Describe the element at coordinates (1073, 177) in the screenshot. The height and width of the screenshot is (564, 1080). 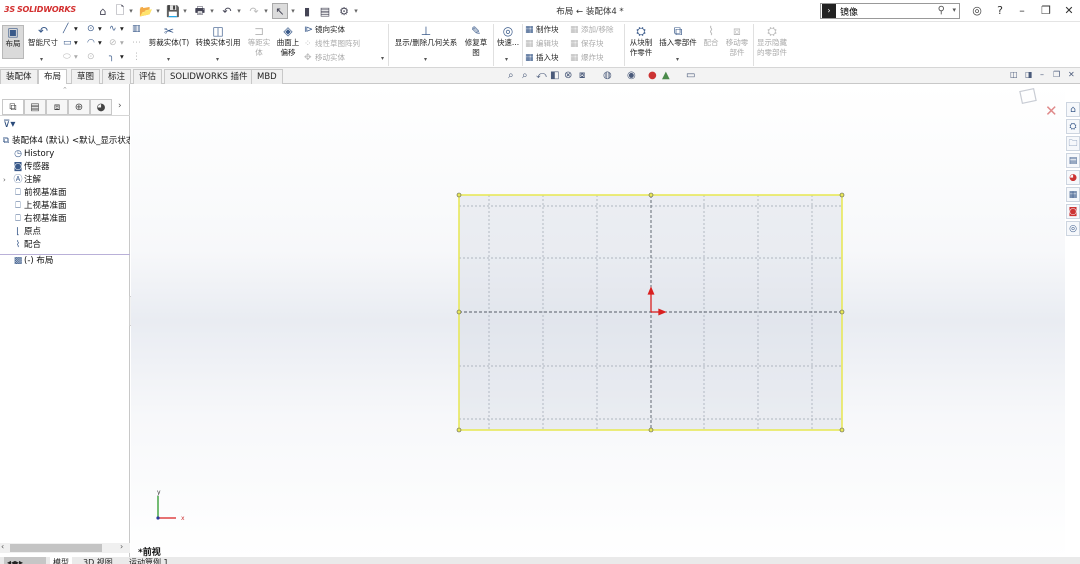
I see `appearances-icon: ◕` at that location.